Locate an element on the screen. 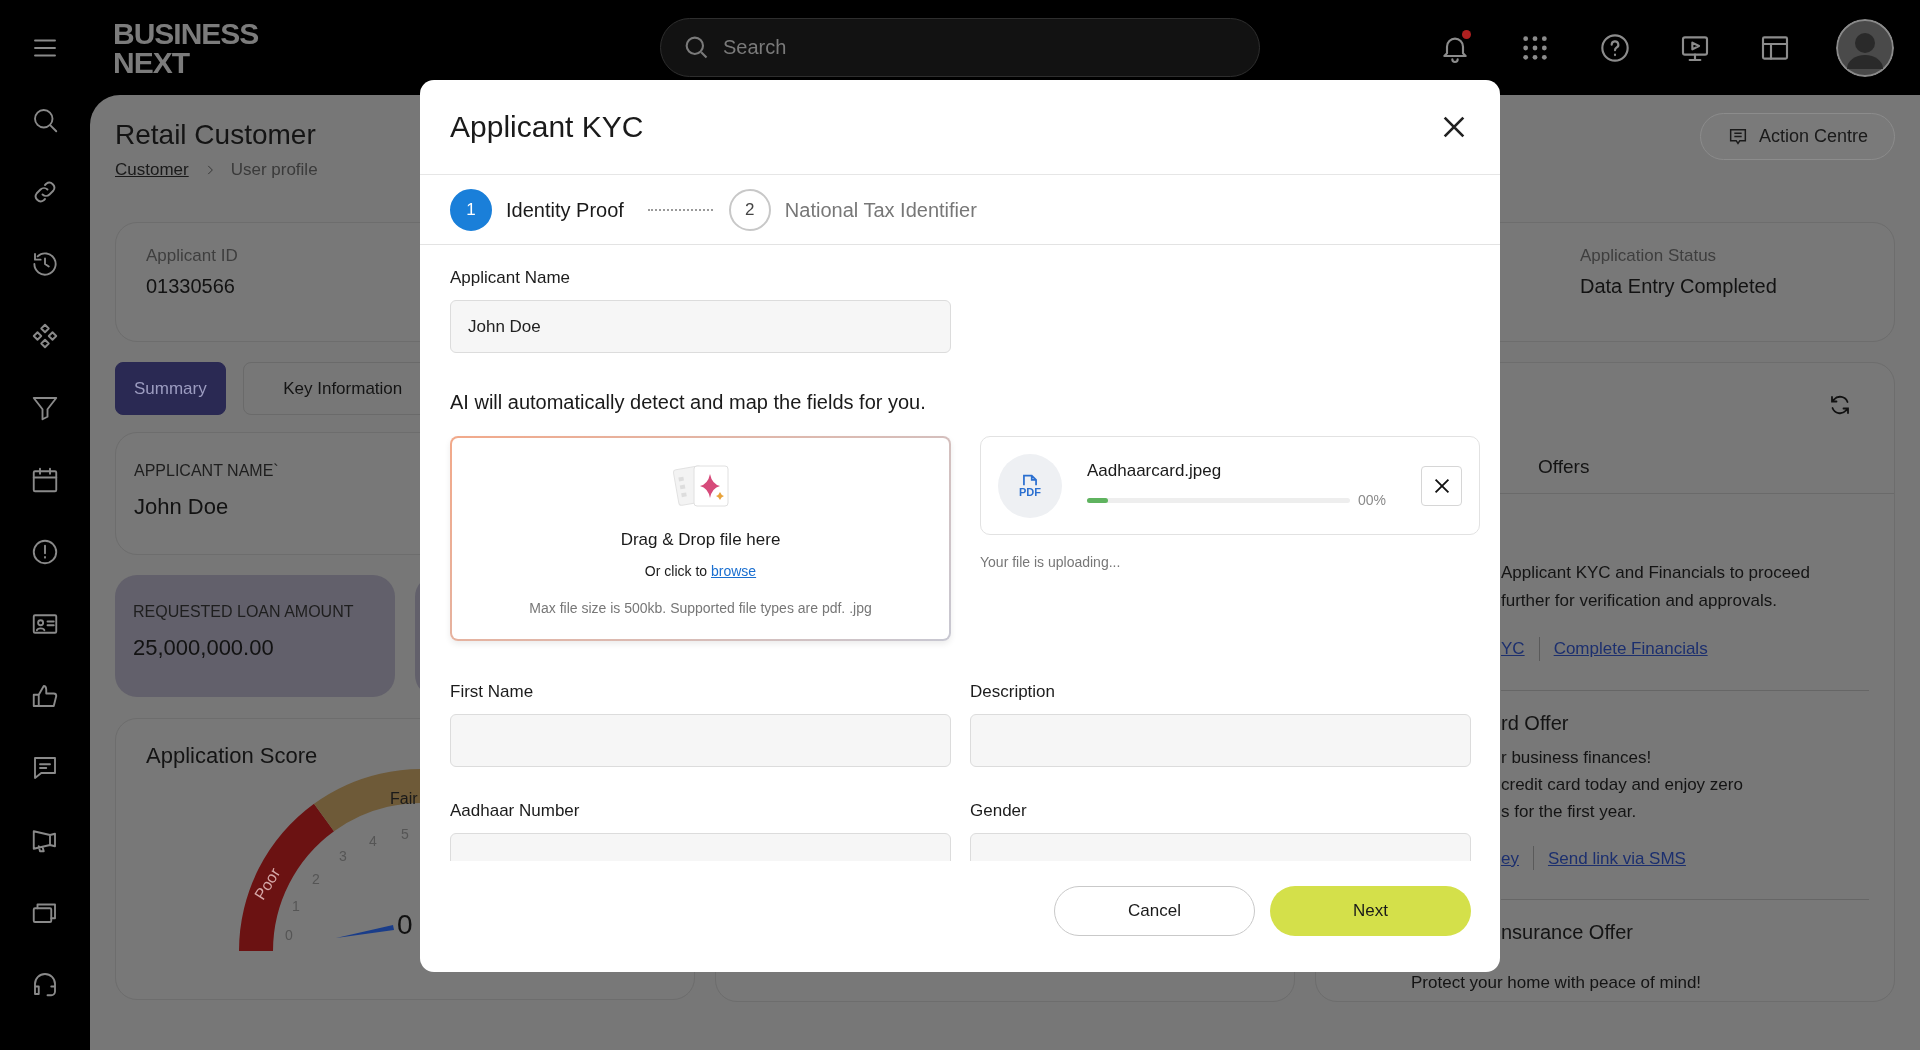  page-title: Retail Customer is located at coordinates (216, 135).